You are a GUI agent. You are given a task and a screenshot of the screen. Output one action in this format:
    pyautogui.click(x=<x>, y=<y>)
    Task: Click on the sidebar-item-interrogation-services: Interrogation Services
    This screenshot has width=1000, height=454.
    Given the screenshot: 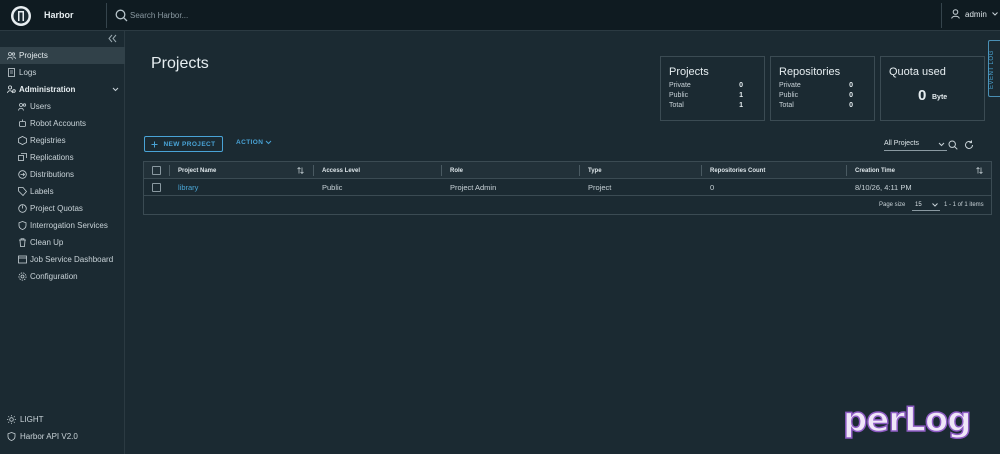 What is the action you would take?
    pyautogui.click(x=62, y=225)
    